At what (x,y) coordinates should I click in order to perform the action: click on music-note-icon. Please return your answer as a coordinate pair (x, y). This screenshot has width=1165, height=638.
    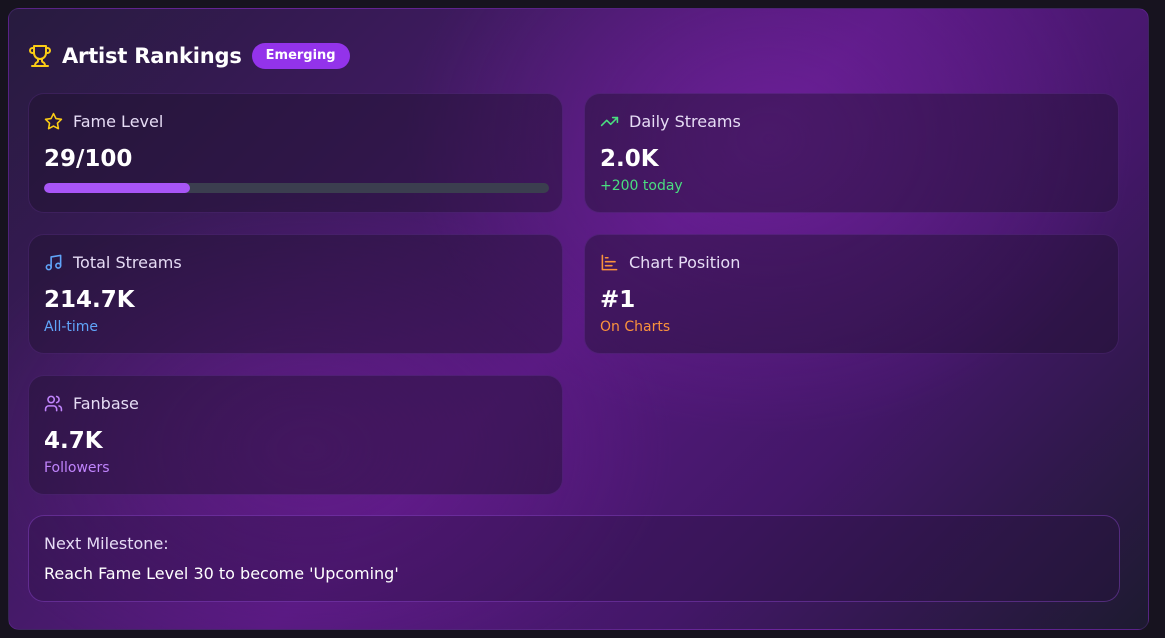
    Looking at the image, I should click on (53, 262).